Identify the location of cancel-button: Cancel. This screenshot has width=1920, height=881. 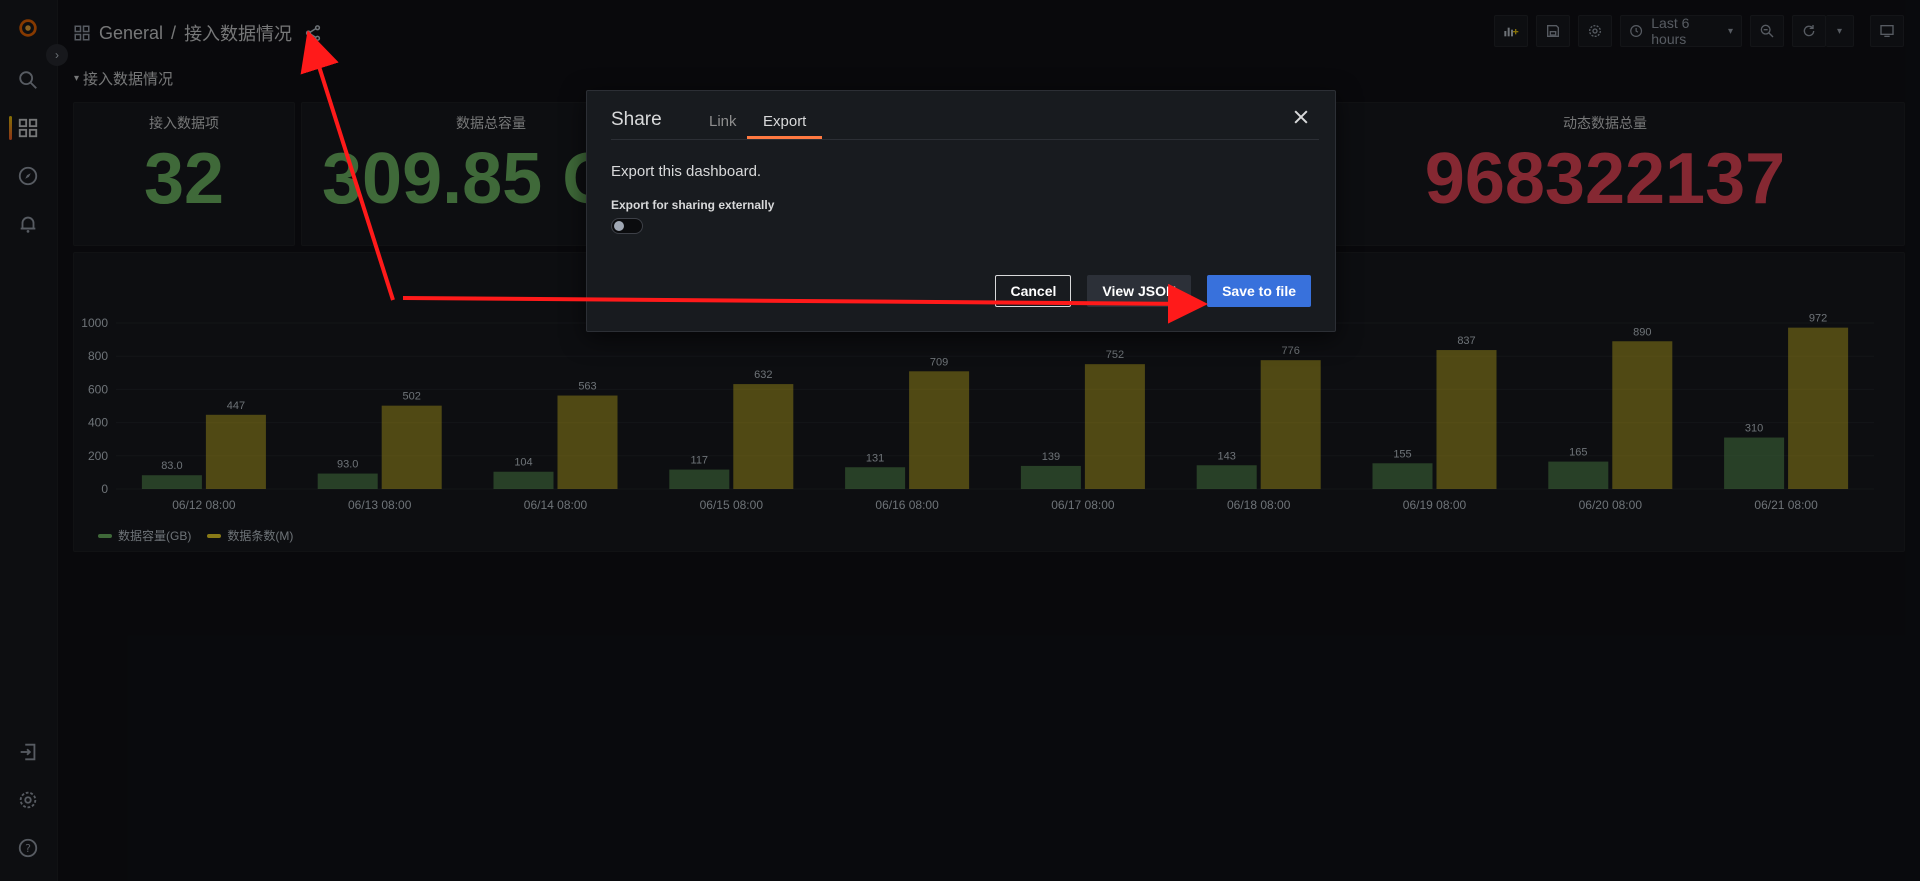
(1033, 291).